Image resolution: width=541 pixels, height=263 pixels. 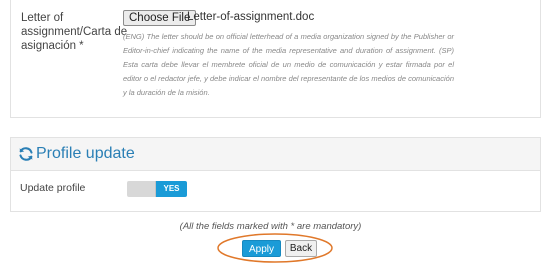 What do you see at coordinates (53, 188) in the screenshot?
I see `update-profile-label: Update profile` at bounding box center [53, 188].